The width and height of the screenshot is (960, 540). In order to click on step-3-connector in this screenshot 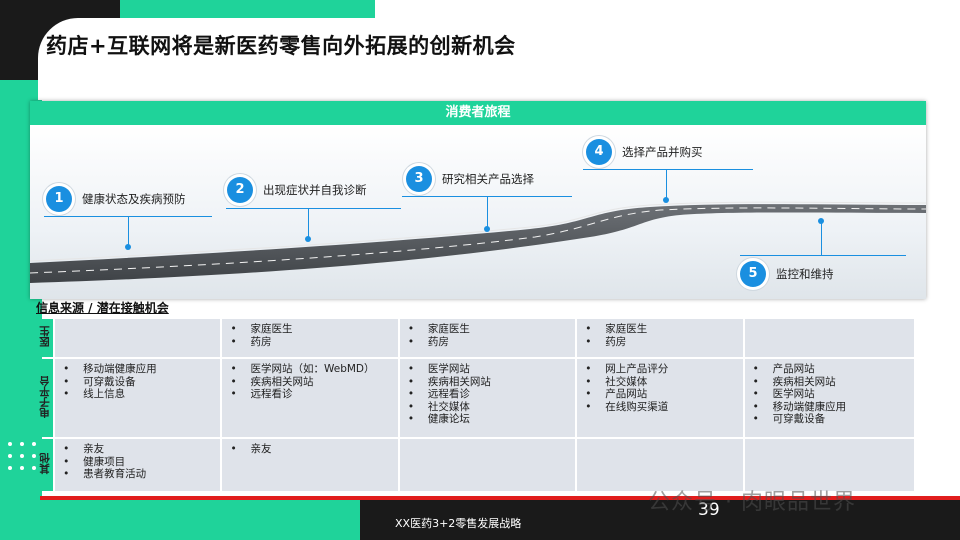, I will do `click(487, 212)`.